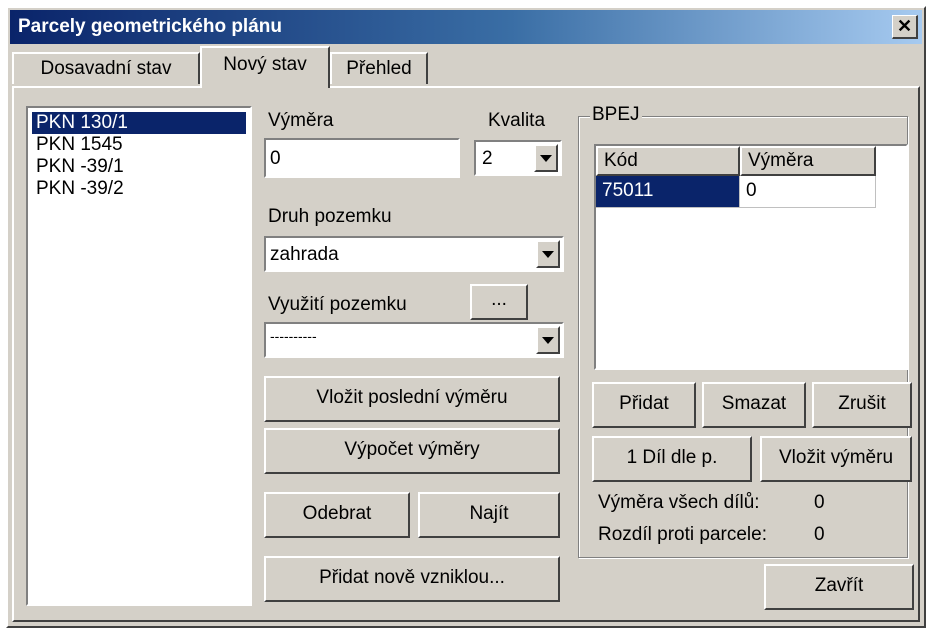  What do you see at coordinates (672, 459) in the screenshot?
I see `bpej-1-dil-button: 1 Díl dle p.` at bounding box center [672, 459].